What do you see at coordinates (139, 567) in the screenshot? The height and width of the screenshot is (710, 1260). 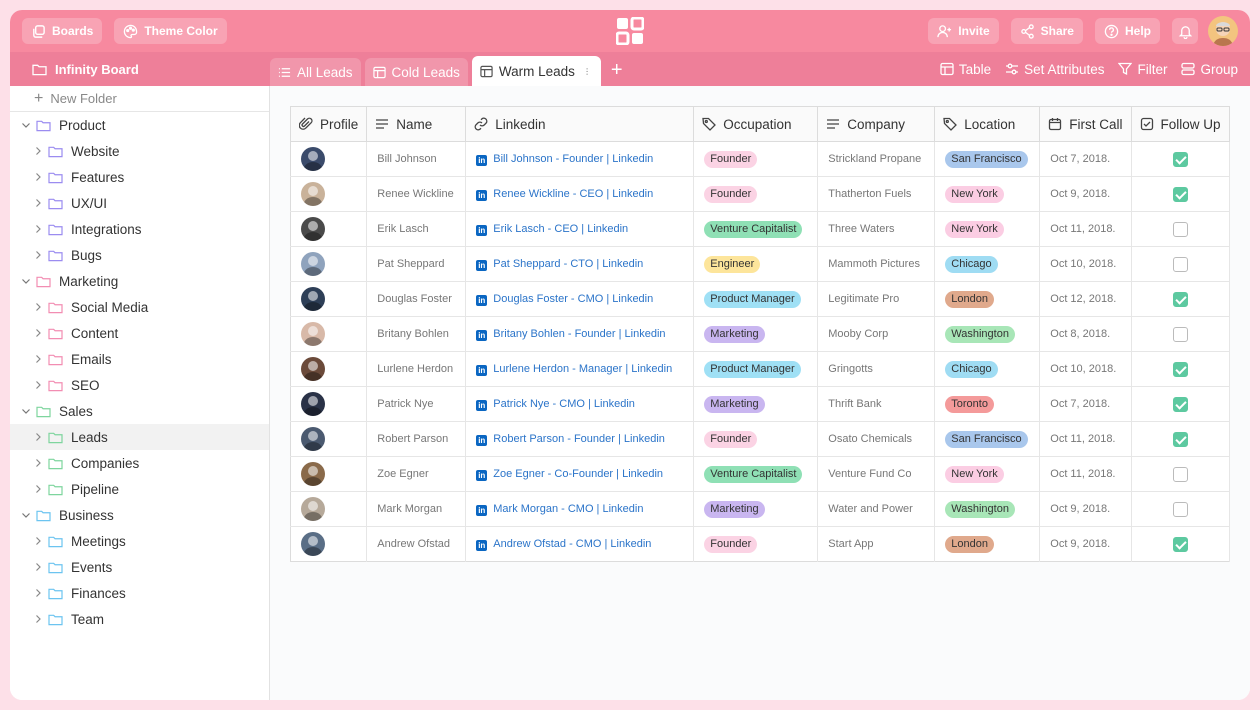 I see `sidebar-item-events: Events` at bounding box center [139, 567].